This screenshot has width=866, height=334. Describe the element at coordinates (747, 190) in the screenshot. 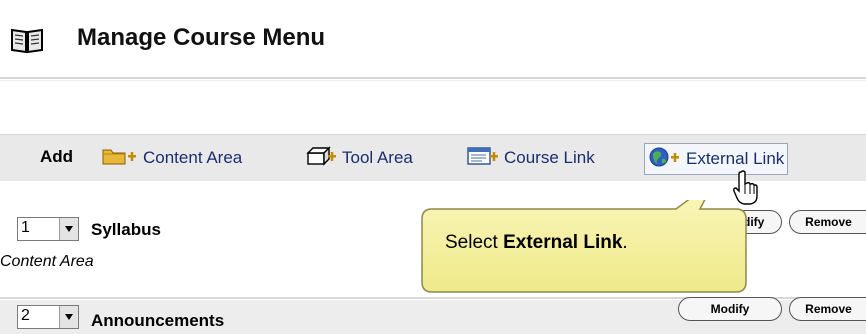

I see `hand-cursor-icon` at that location.